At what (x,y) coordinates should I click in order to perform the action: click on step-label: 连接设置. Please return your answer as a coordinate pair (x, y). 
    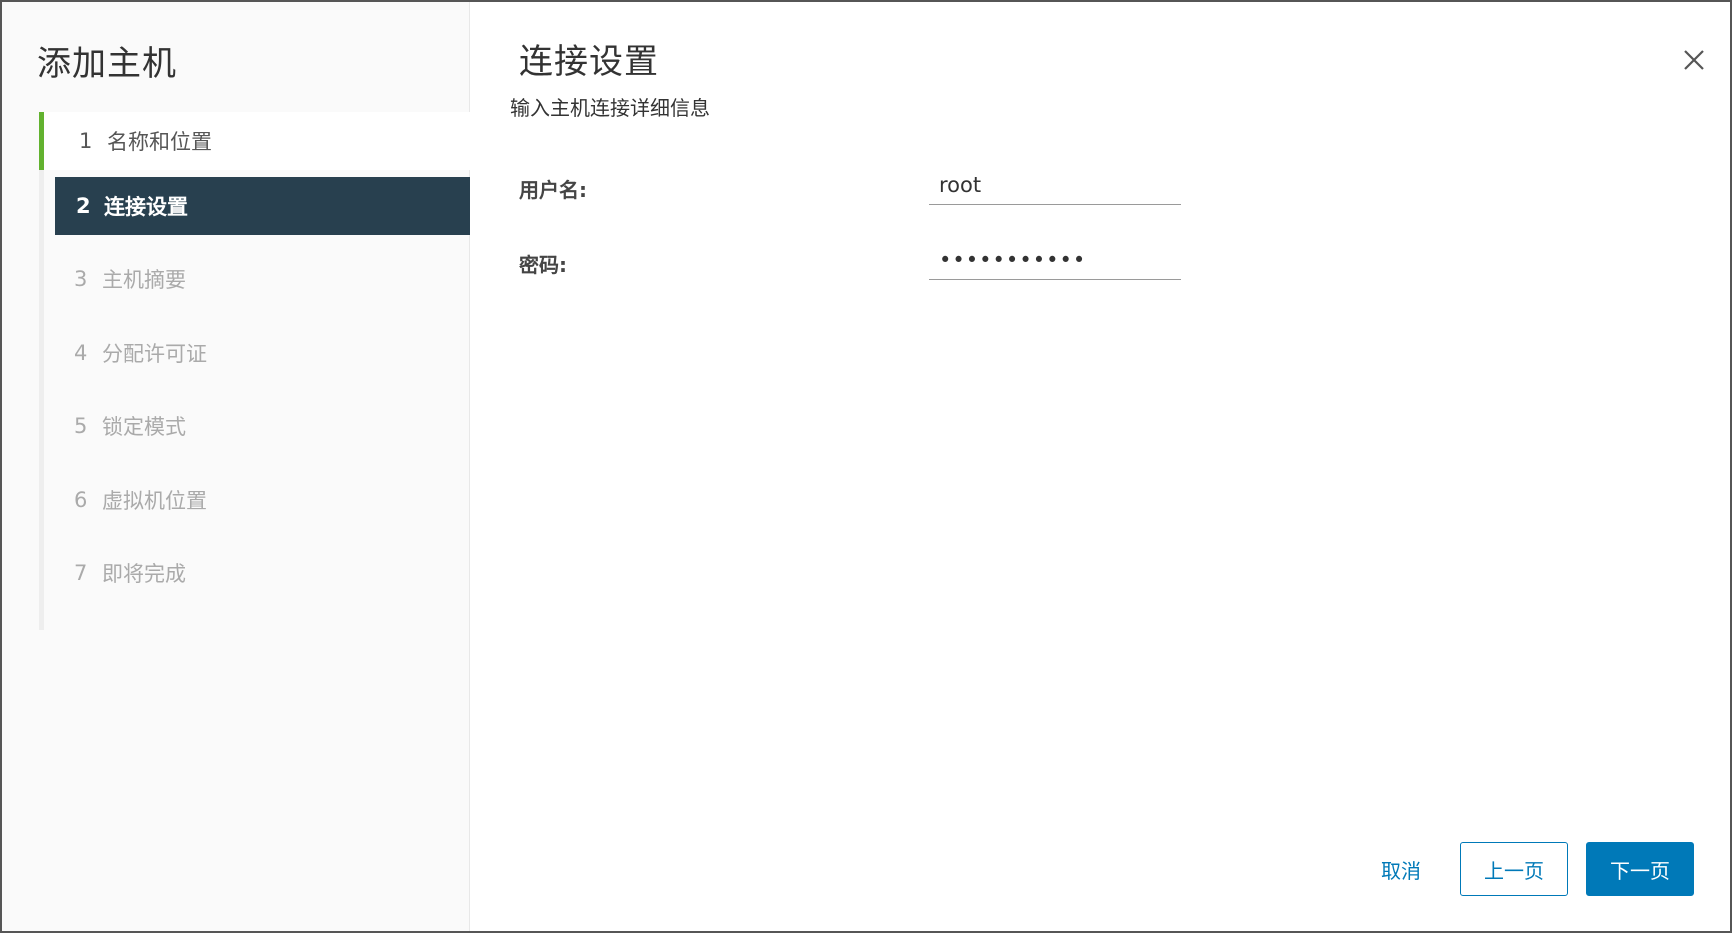
    Looking at the image, I should click on (146, 207).